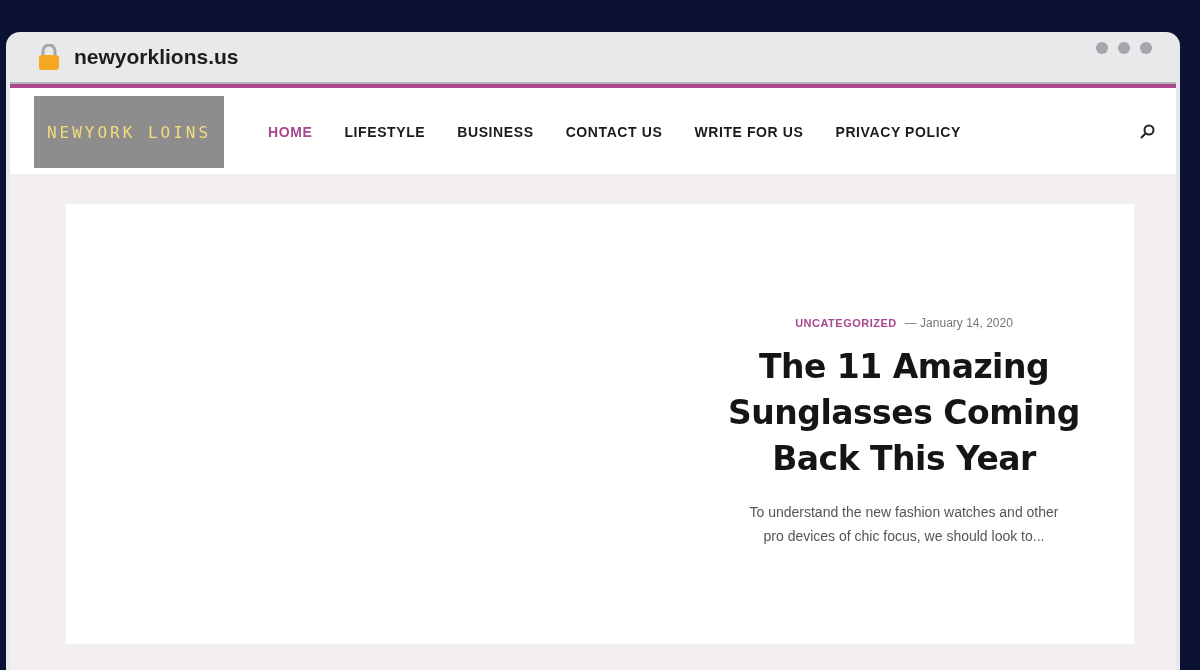  Describe the element at coordinates (898, 132) in the screenshot. I see `nav-link: PRIVACY POLICY` at that location.